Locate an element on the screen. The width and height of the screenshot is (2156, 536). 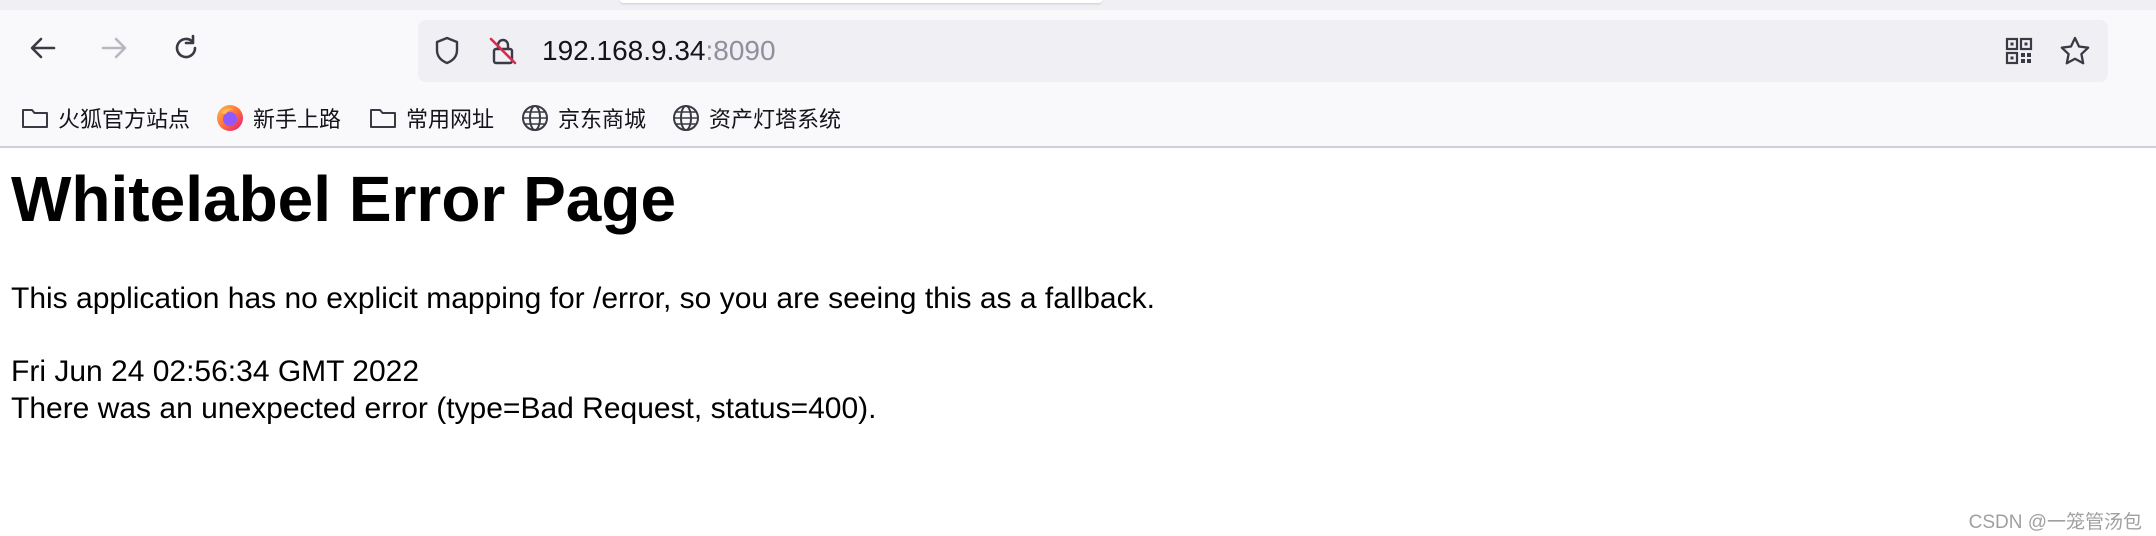
url-host: 192.168.9.34 is located at coordinates (624, 50).